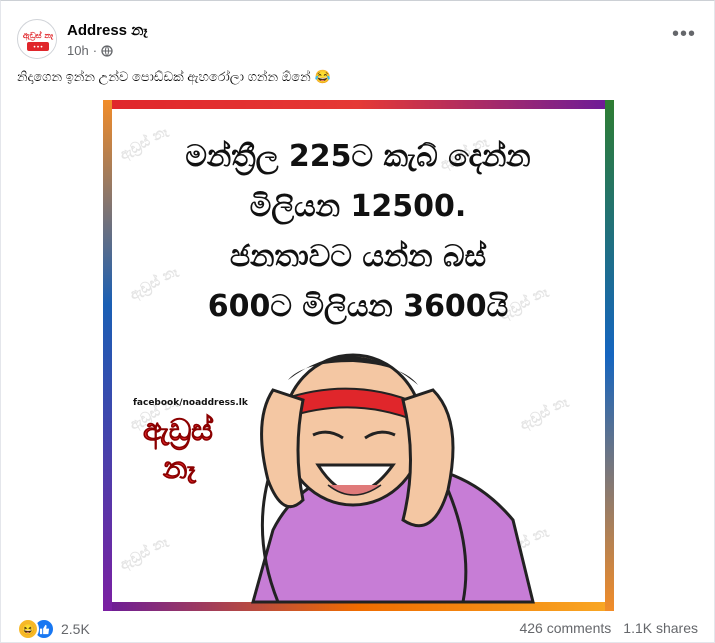 The image size is (715, 643). What do you see at coordinates (660, 628) in the screenshot?
I see `shares-count: 1.1K shares` at bounding box center [660, 628].